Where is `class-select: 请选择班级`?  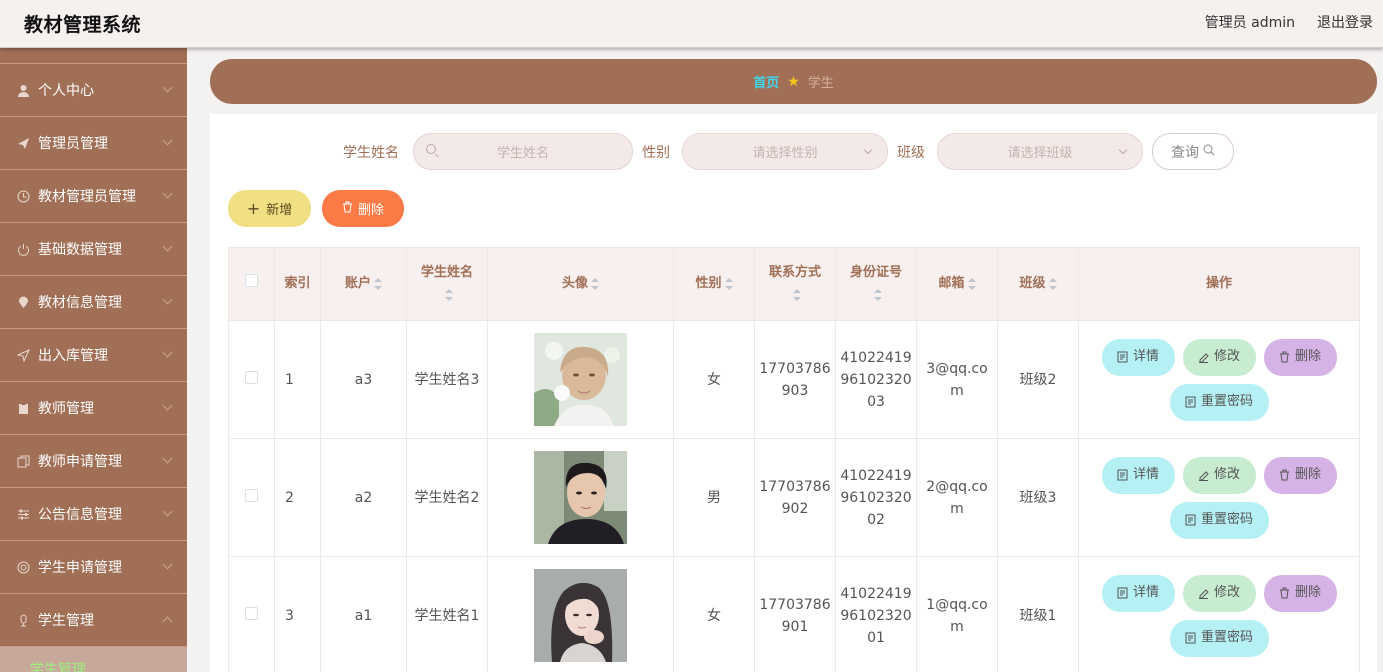 class-select: 请选择班级 is located at coordinates (1040, 151).